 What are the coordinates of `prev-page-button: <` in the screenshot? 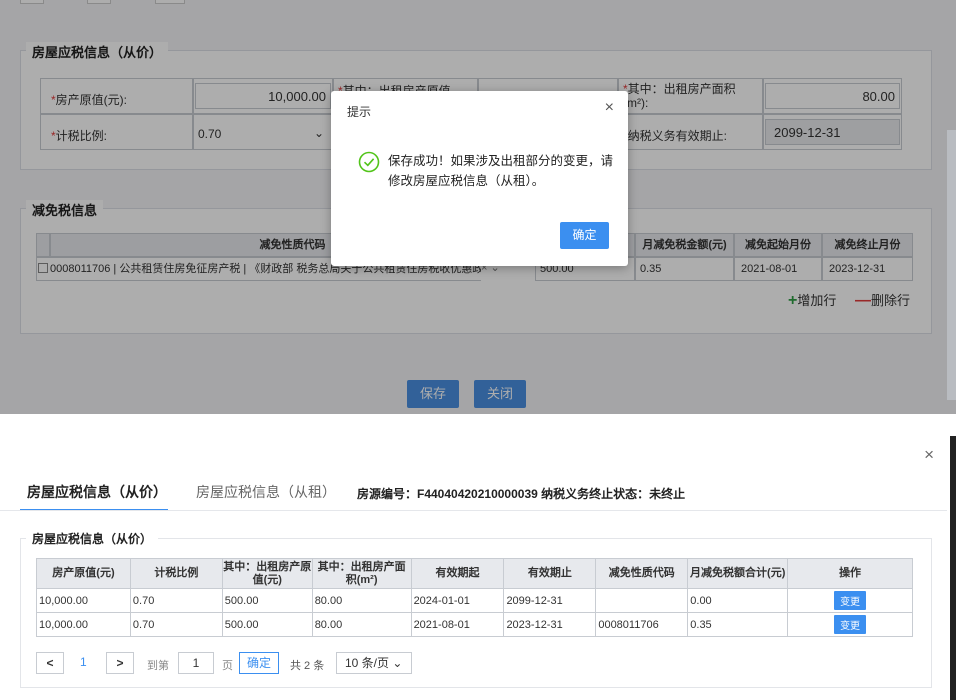 It's located at (50, 663).